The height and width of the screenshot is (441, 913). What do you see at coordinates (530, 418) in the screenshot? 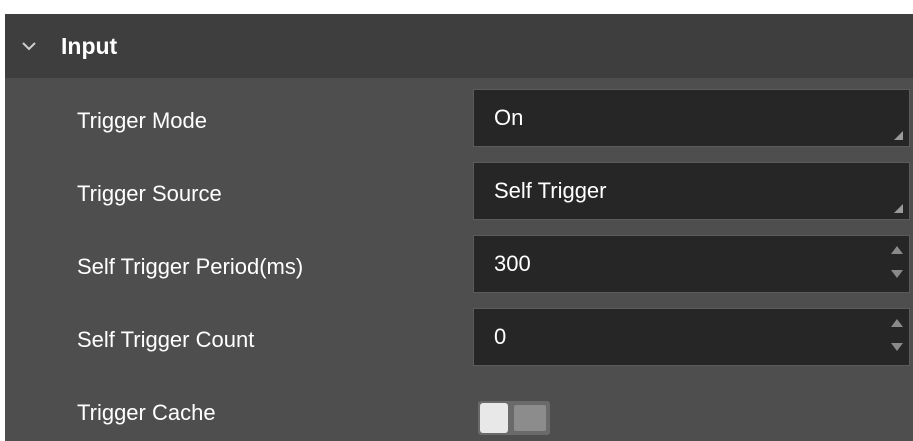
I see `toggle-track` at bounding box center [530, 418].